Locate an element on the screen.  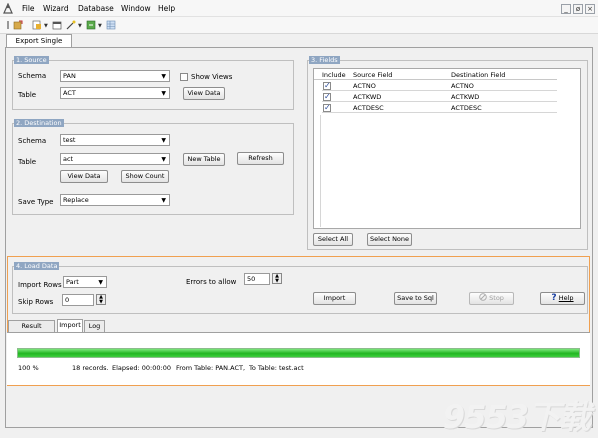
tab-log: Log is located at coordinates (94, 326).